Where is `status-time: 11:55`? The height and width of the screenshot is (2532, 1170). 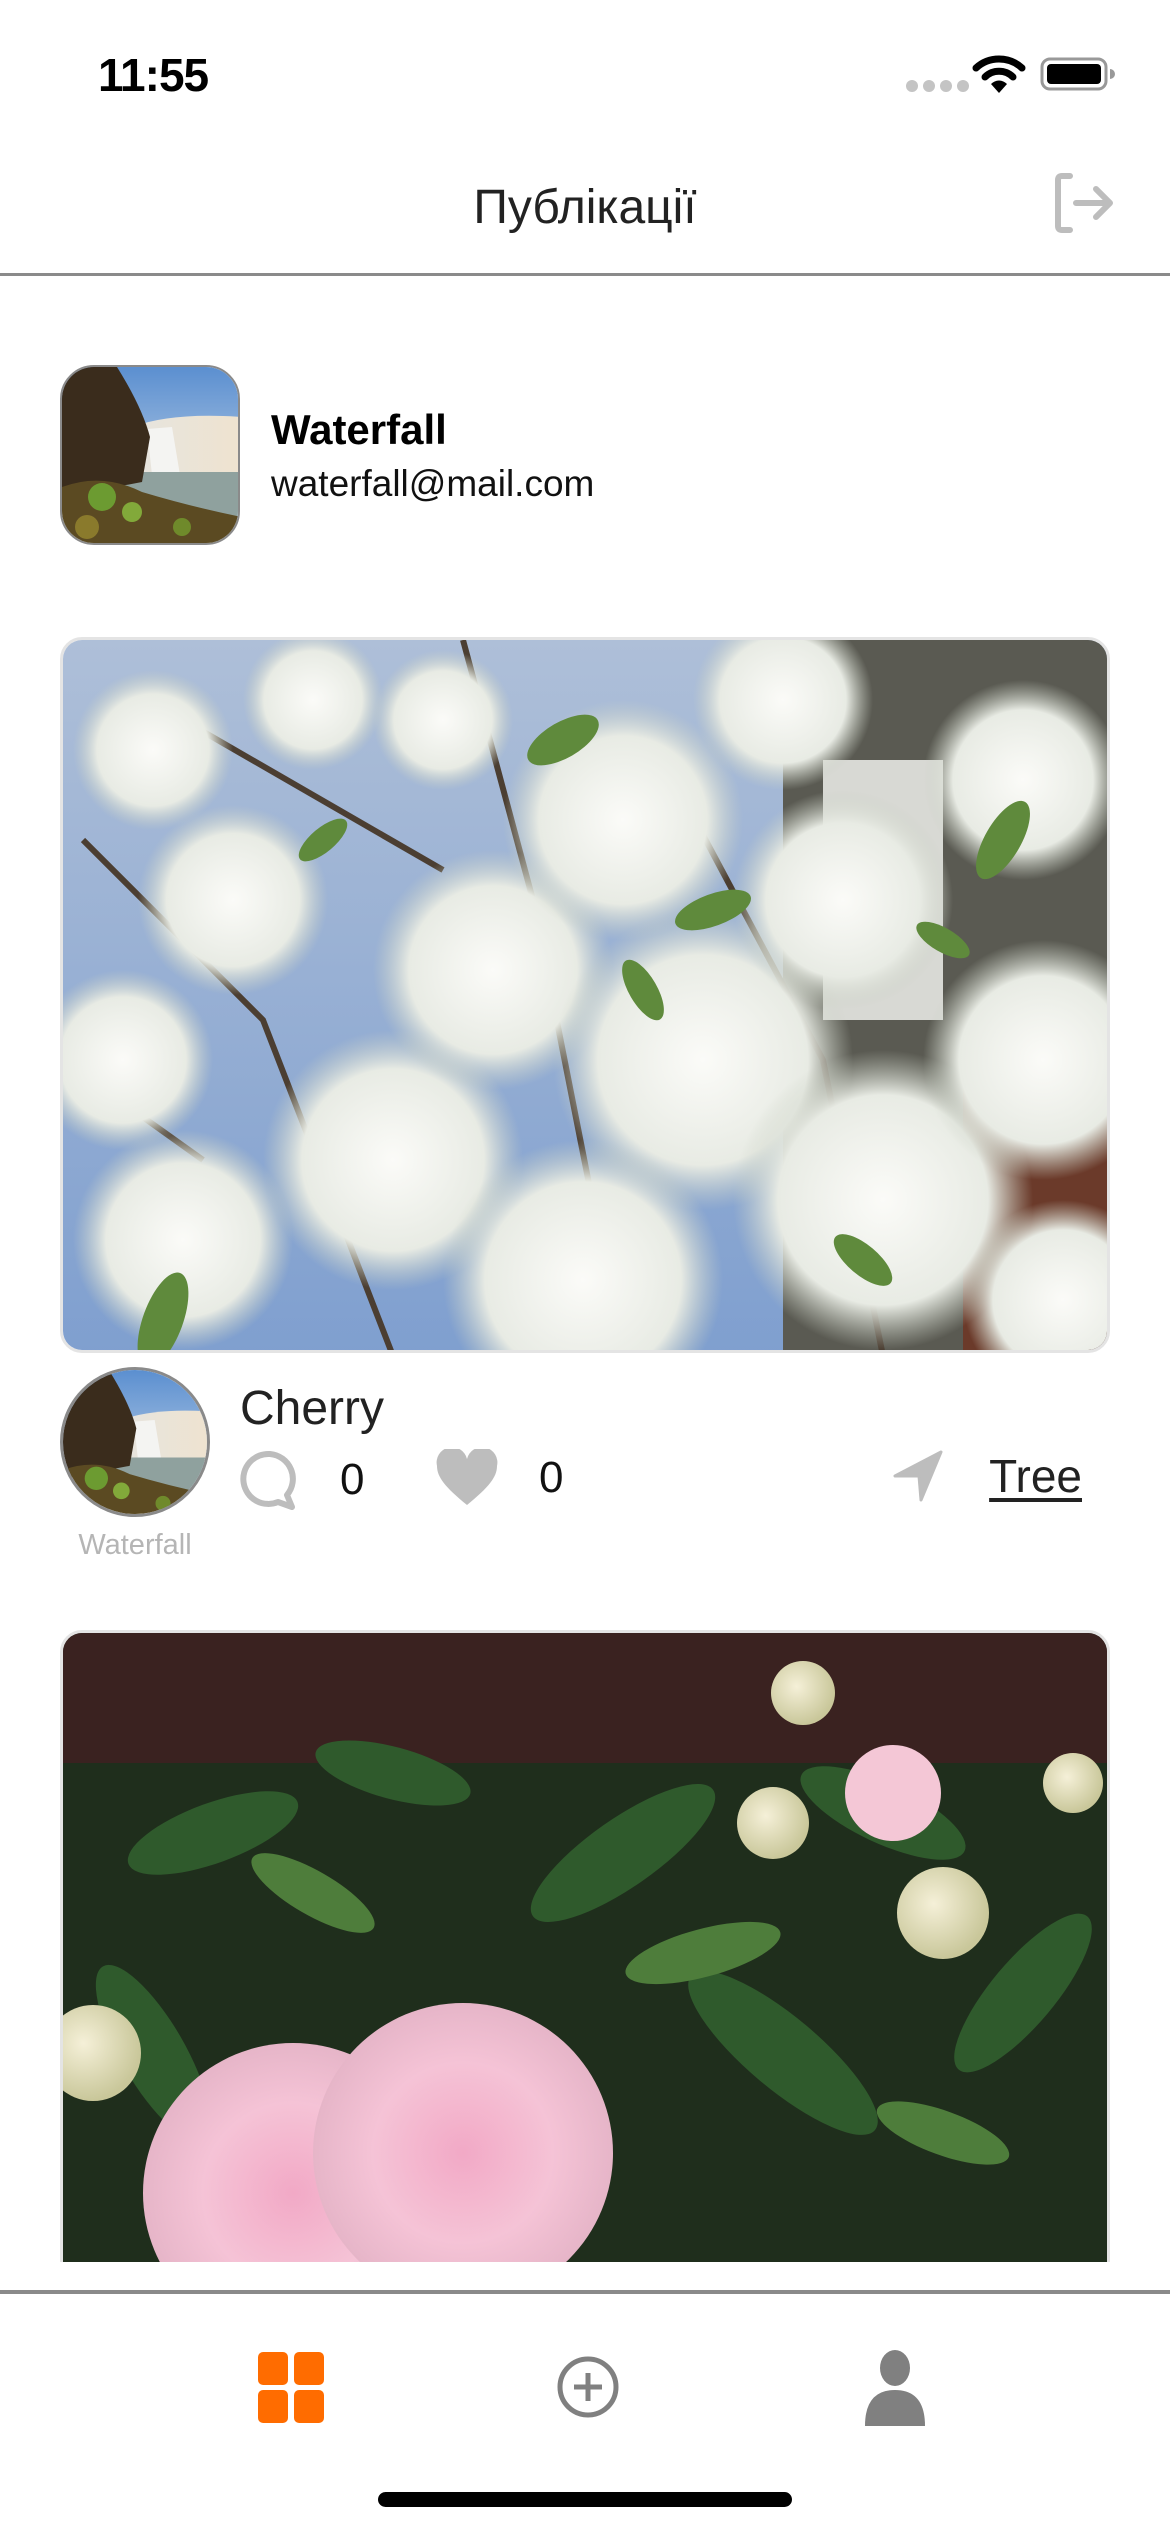 status-time: 11:55 is located at coordinates (153, 75).